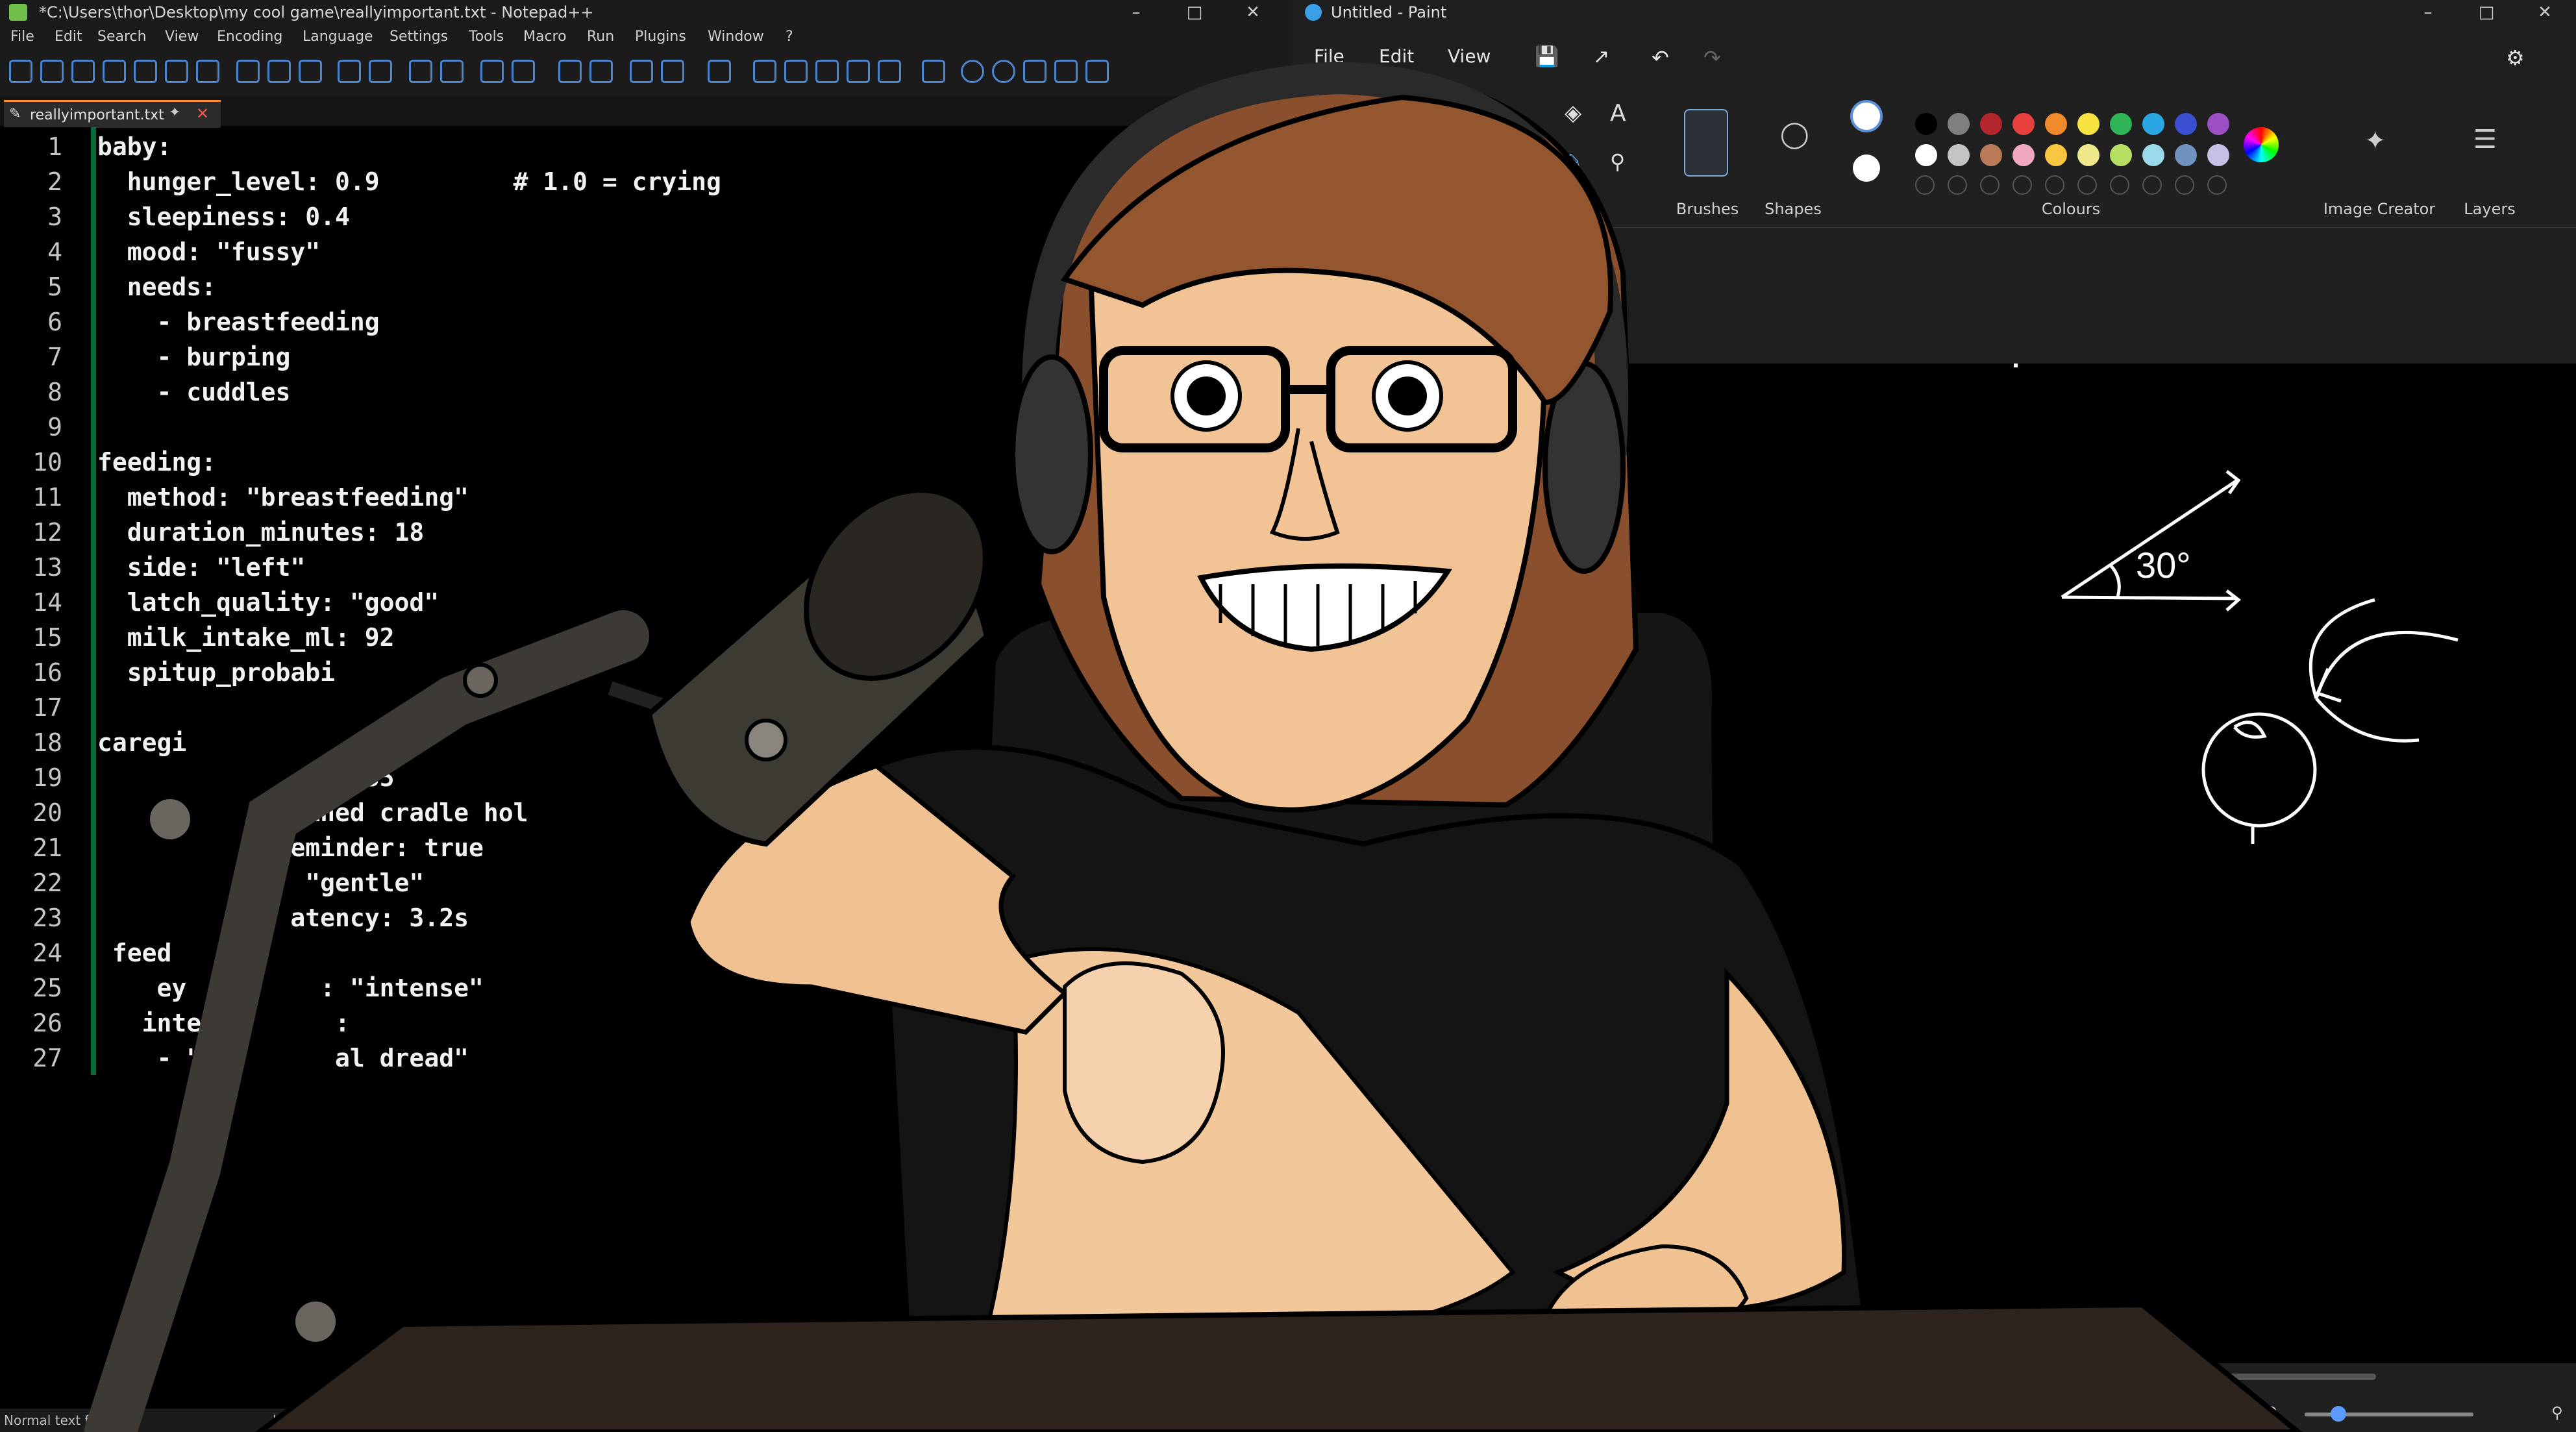 This screenshot has height=1432, width=2576. What do you see at coordinates (279, 71) in the screenshot?
I see `copy-icon` at bounding box center [279, 71].